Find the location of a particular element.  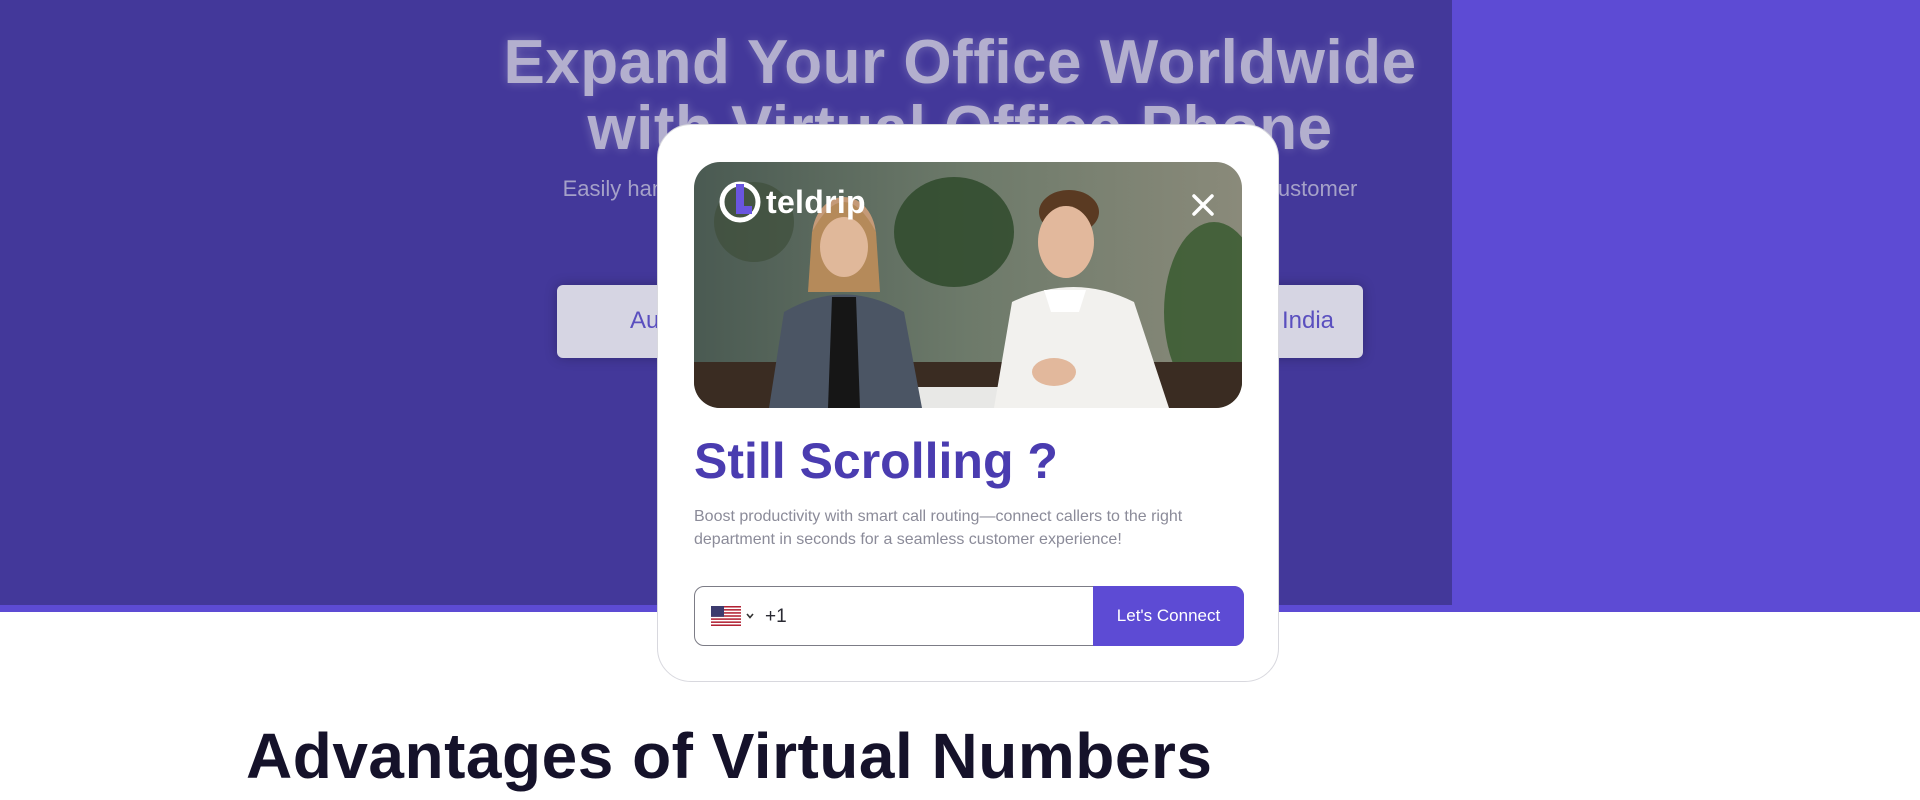

country-tab-india: India is located at coordinates (1308, 321).